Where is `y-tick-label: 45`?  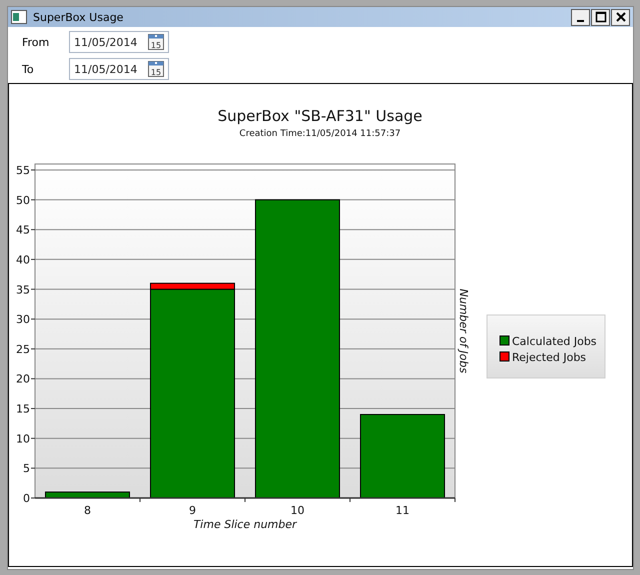
y-tick-label: 45 is located at coordinates (23, 230).